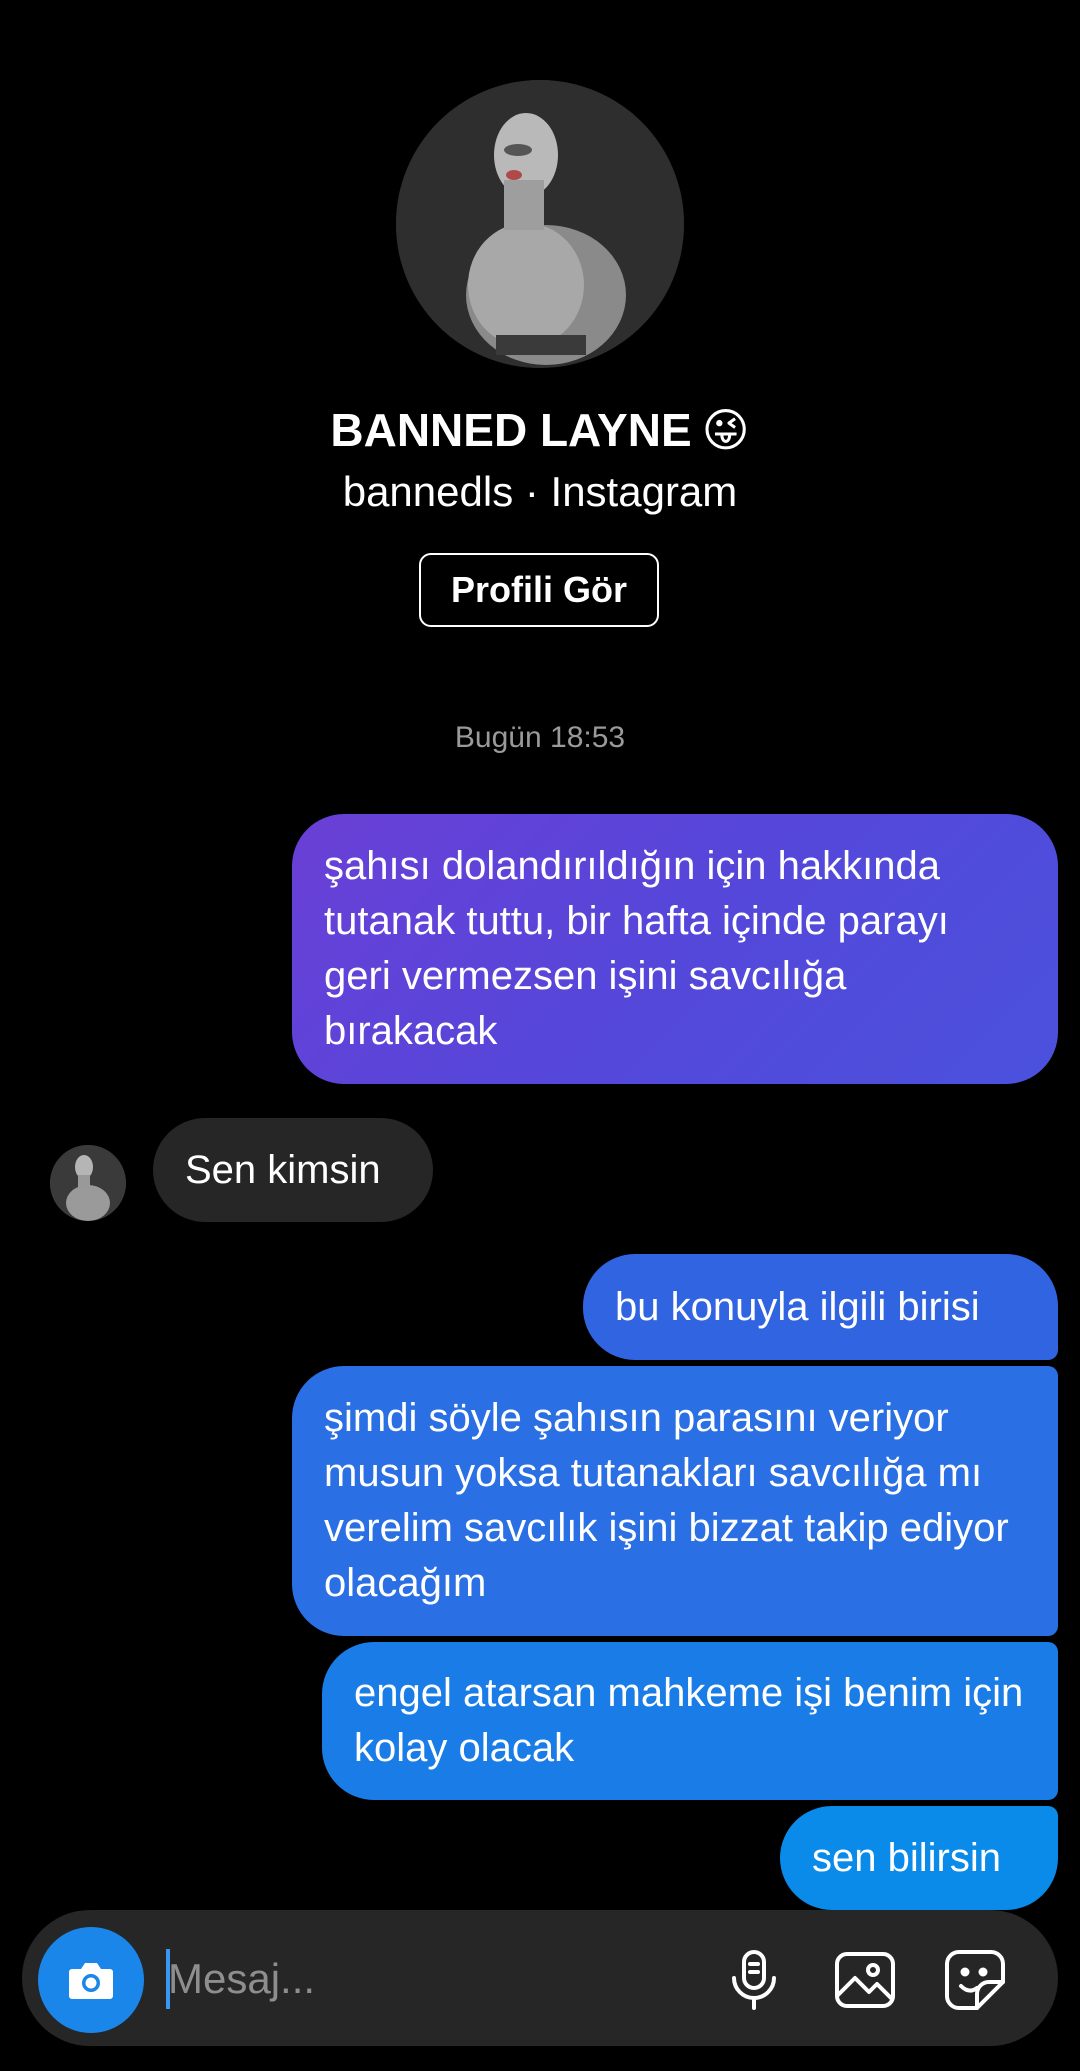 The width and height of the screenshot is (1080, 2071). I want to click on microphone-button, so click(754, 1980).